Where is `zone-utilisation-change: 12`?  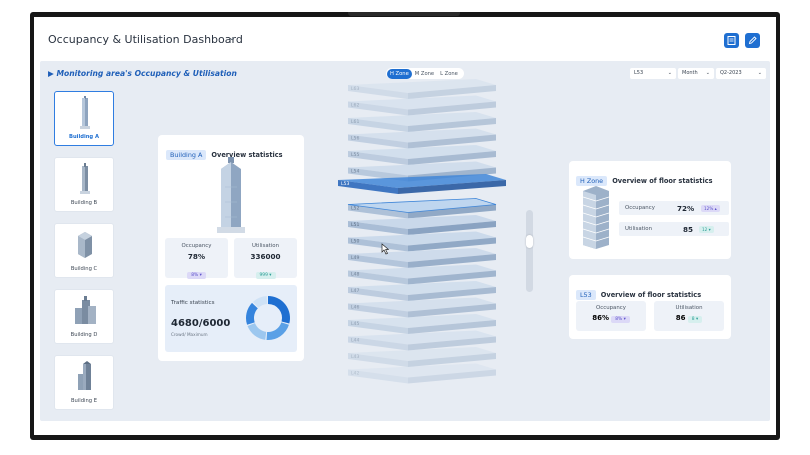 zone-utilisation-change: 12 is located at coordinates (705, 229).